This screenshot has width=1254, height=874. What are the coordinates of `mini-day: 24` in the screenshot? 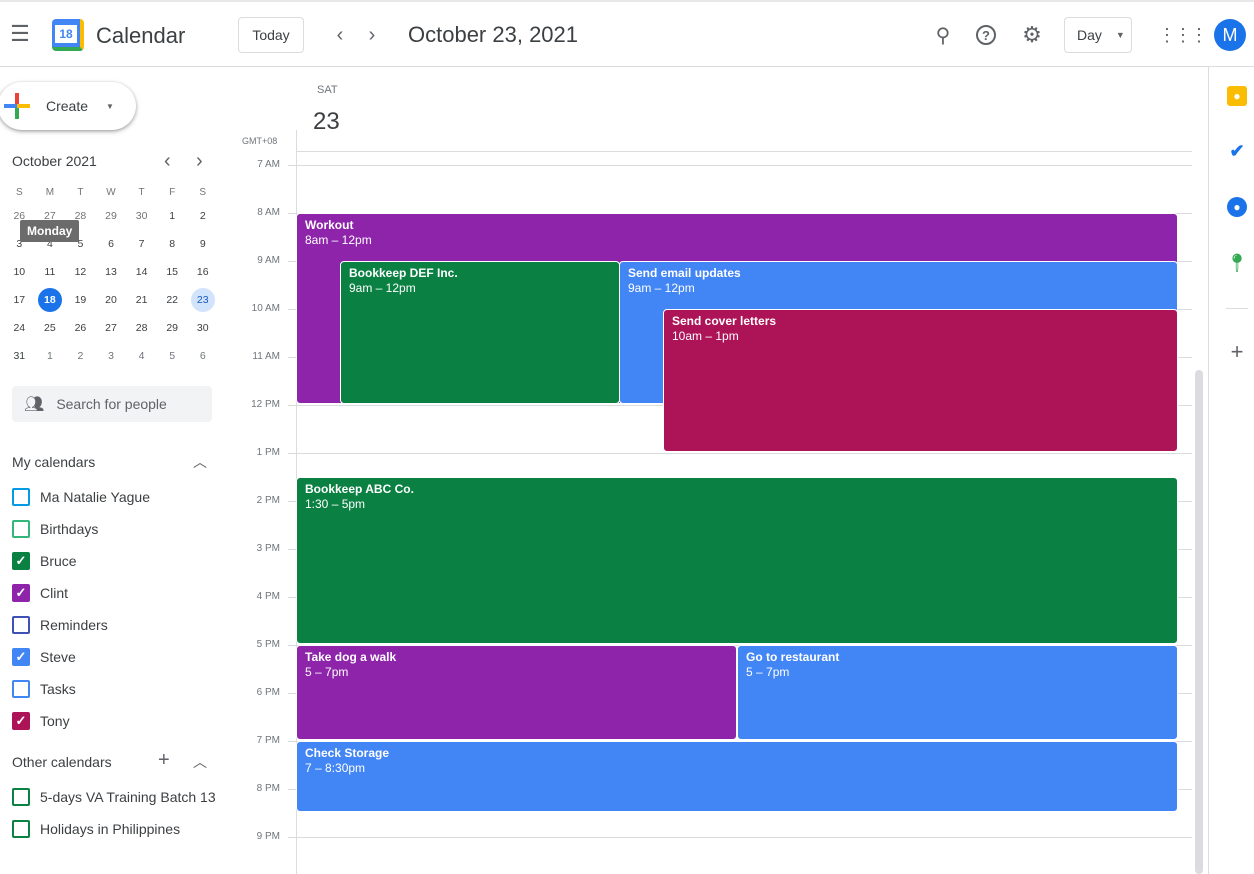 It's located at (19, 328).